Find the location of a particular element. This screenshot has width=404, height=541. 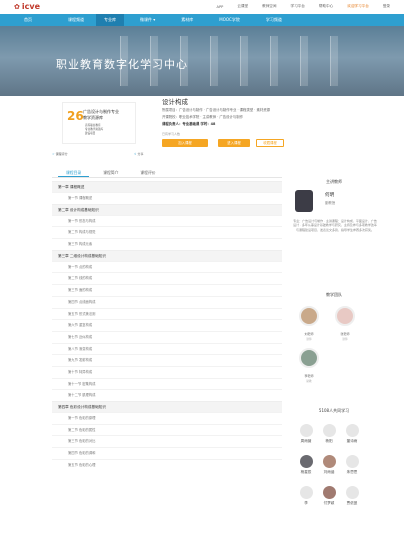

team-header: 教学团队 is located at coordinates (334, 294).